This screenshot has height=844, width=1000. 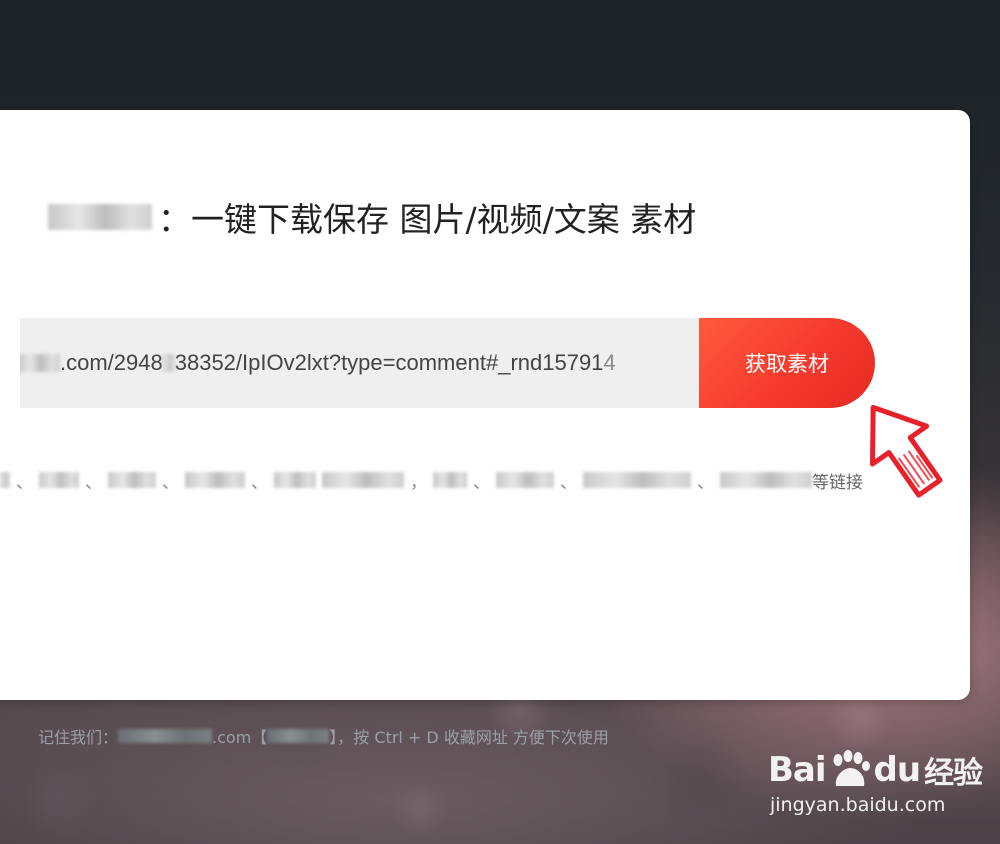 I want to click on footer-domain-suffix: .com【, so click(x=240, y=737).